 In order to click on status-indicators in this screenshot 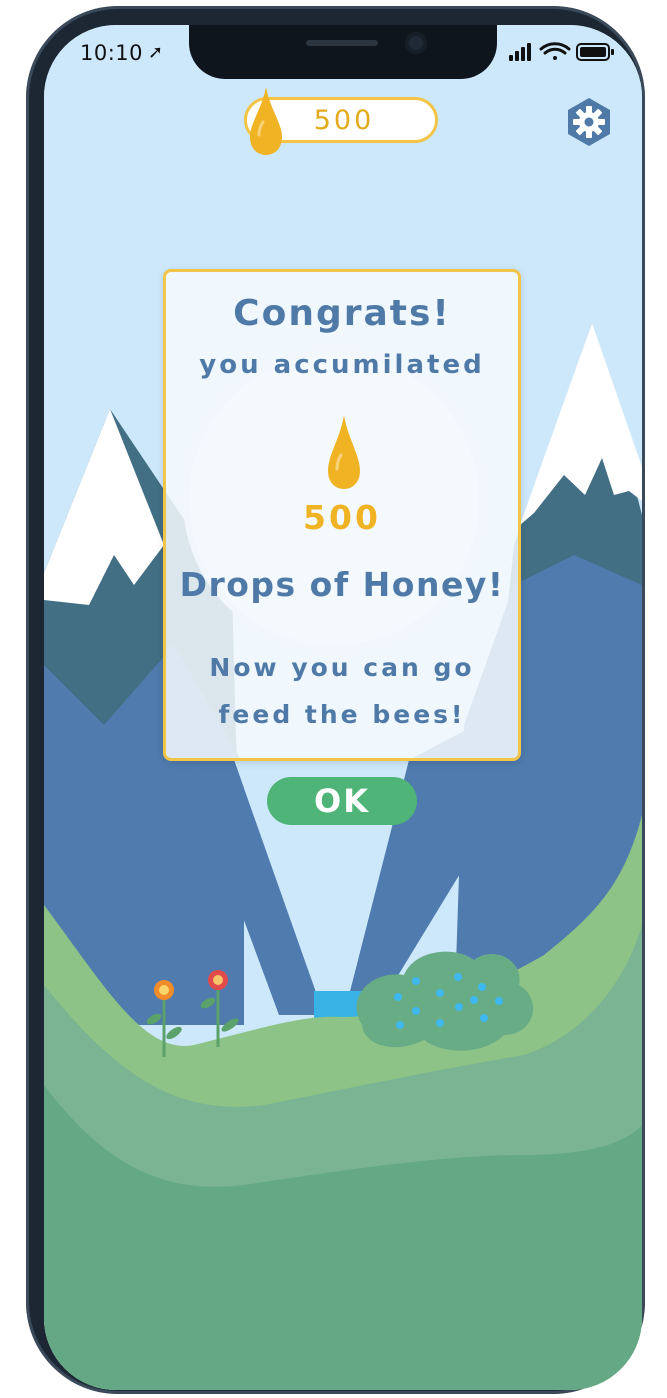, I will do `click(561, 51)`.